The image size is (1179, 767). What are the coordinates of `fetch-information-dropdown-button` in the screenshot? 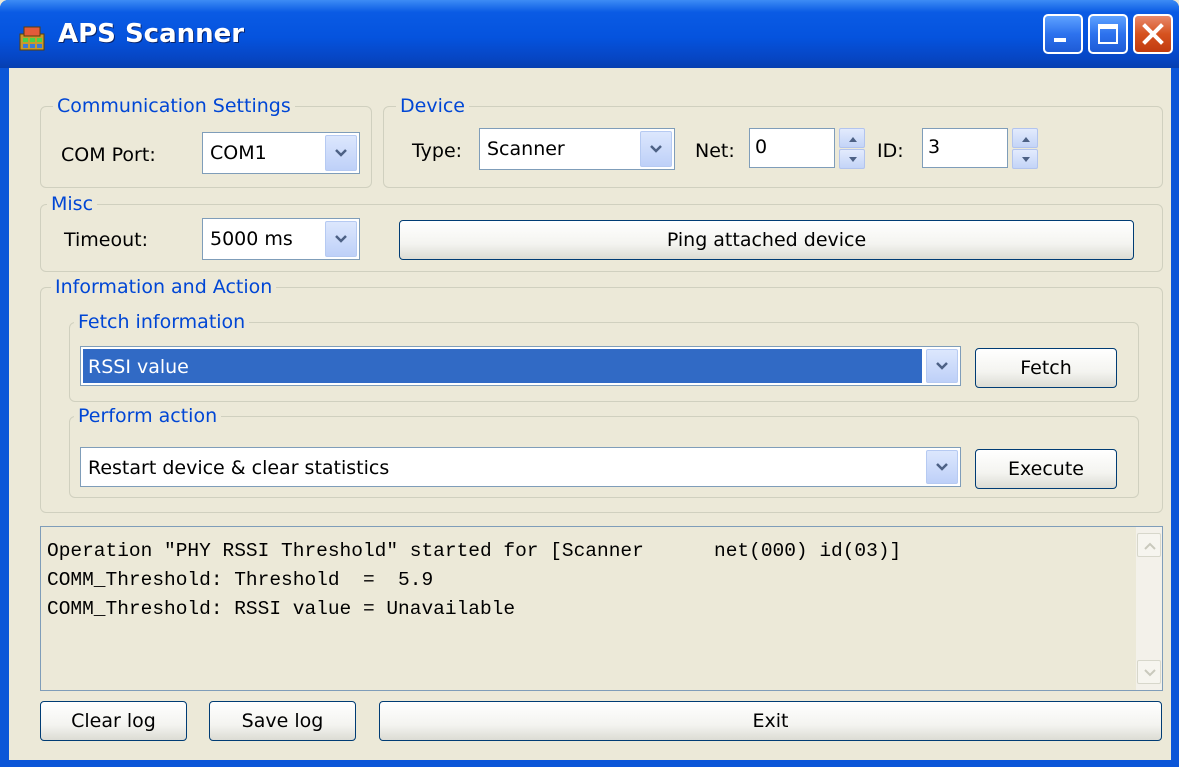 It's located at (942, 366).